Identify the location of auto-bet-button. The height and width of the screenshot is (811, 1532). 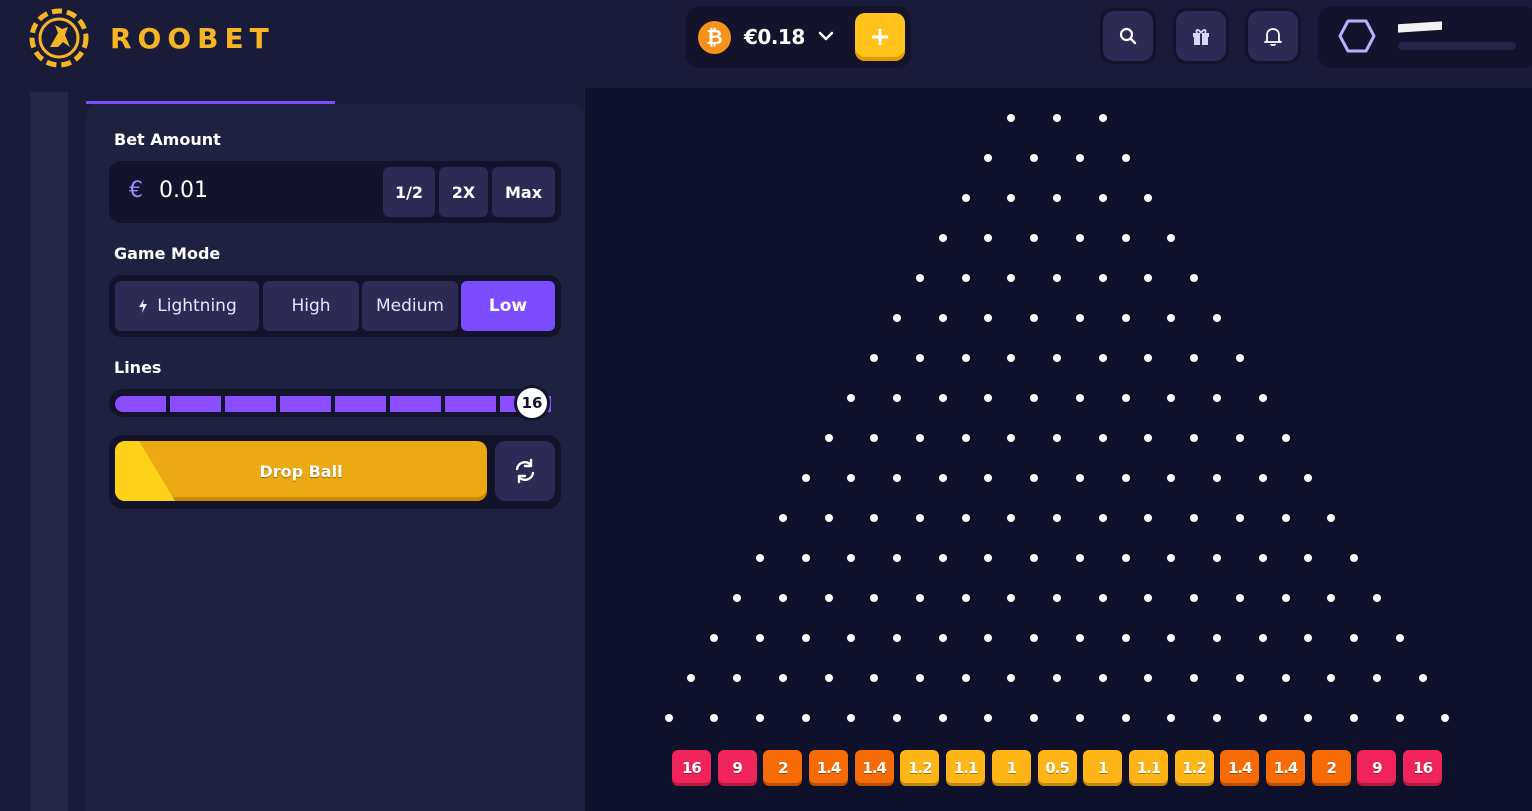
(525, 471).